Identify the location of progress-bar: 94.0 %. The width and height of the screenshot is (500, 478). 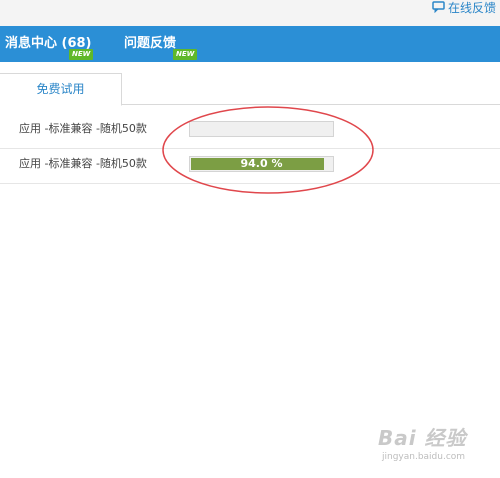
(261, 164).